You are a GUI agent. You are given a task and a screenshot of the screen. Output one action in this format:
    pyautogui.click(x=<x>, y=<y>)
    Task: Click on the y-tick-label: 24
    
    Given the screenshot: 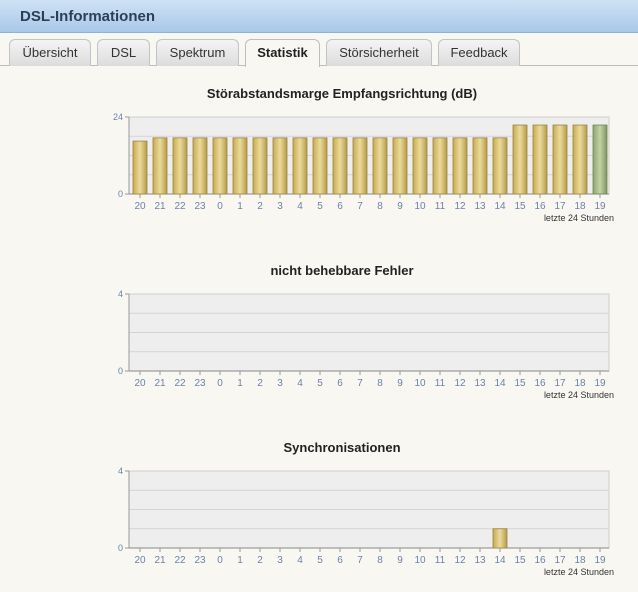 What is the action you would take?
    pyautogui.click(x=118, y=117)
    